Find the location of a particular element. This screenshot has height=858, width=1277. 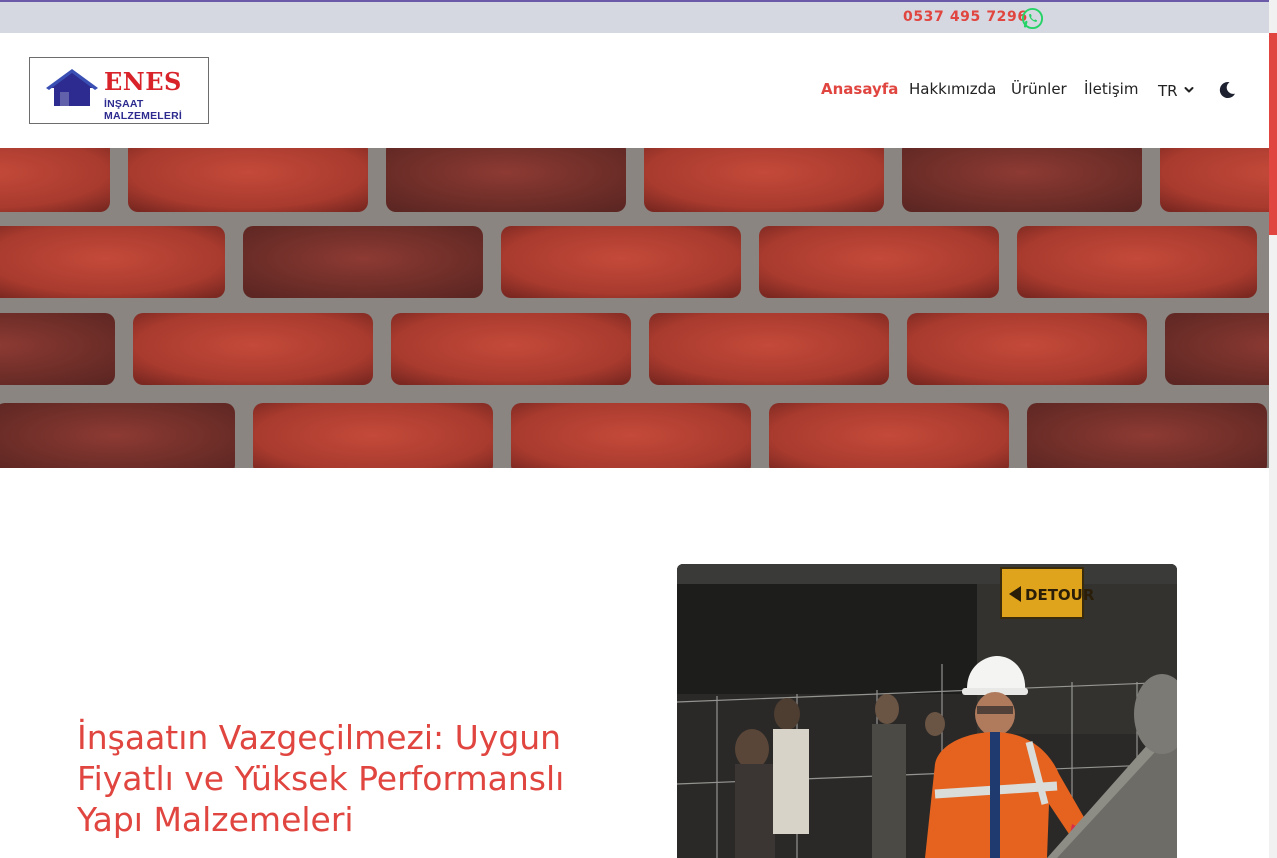

language-label: TR is located at coordinates (1168, 91).